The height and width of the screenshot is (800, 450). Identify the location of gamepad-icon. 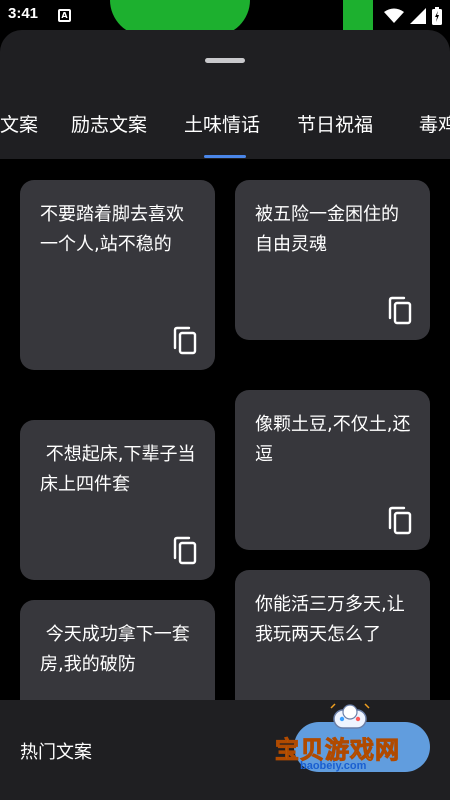
(350, 716).